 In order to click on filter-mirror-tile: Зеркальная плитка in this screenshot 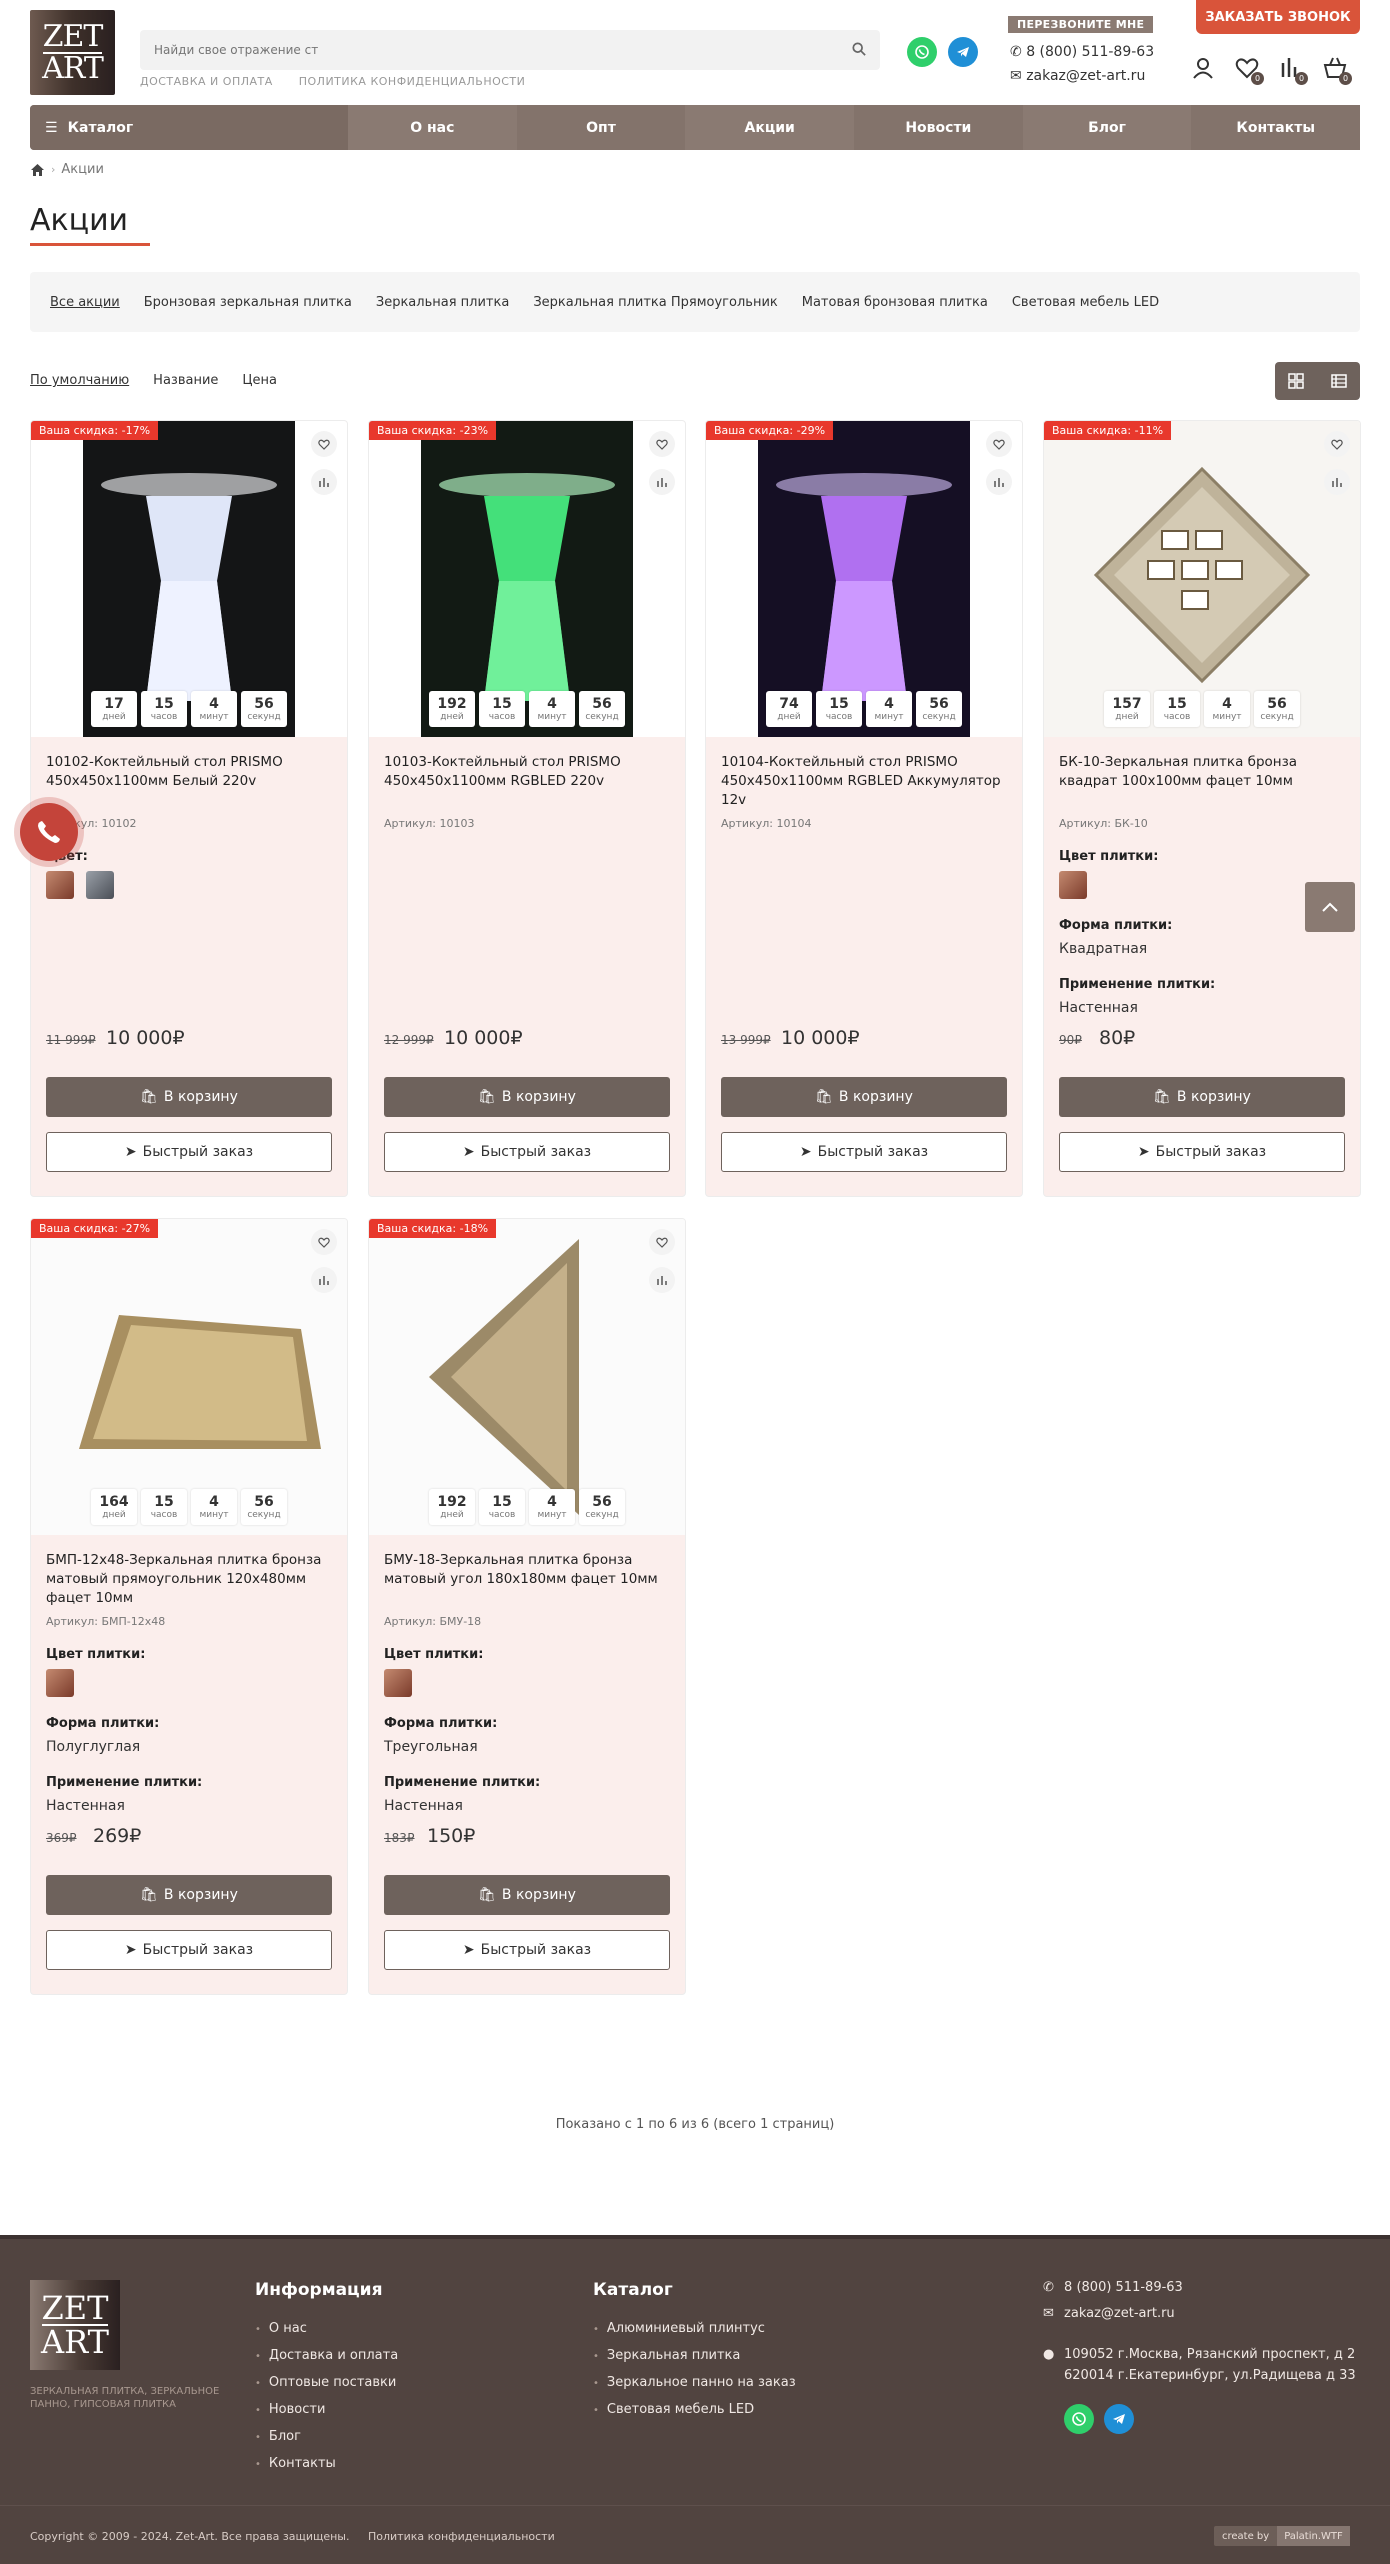, I will do `click(442, 302)`.